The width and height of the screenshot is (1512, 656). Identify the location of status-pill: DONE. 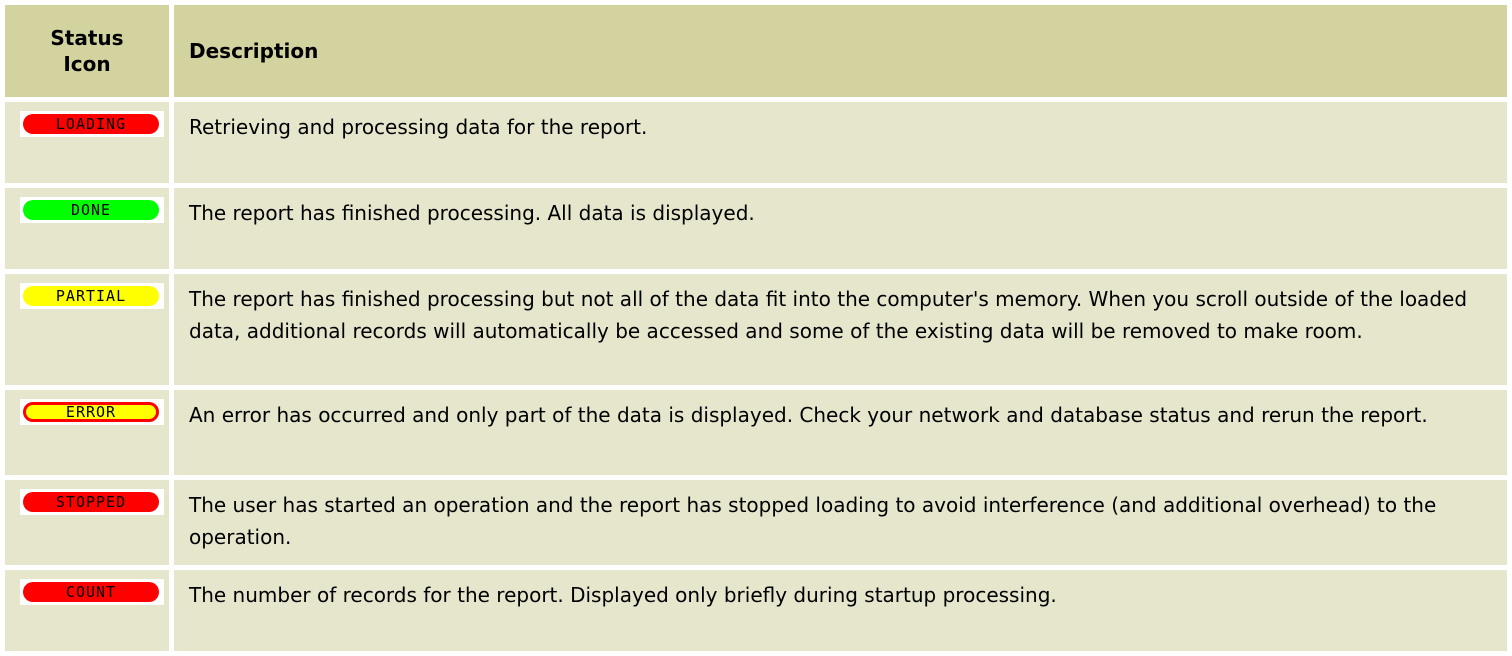
(91, 210).